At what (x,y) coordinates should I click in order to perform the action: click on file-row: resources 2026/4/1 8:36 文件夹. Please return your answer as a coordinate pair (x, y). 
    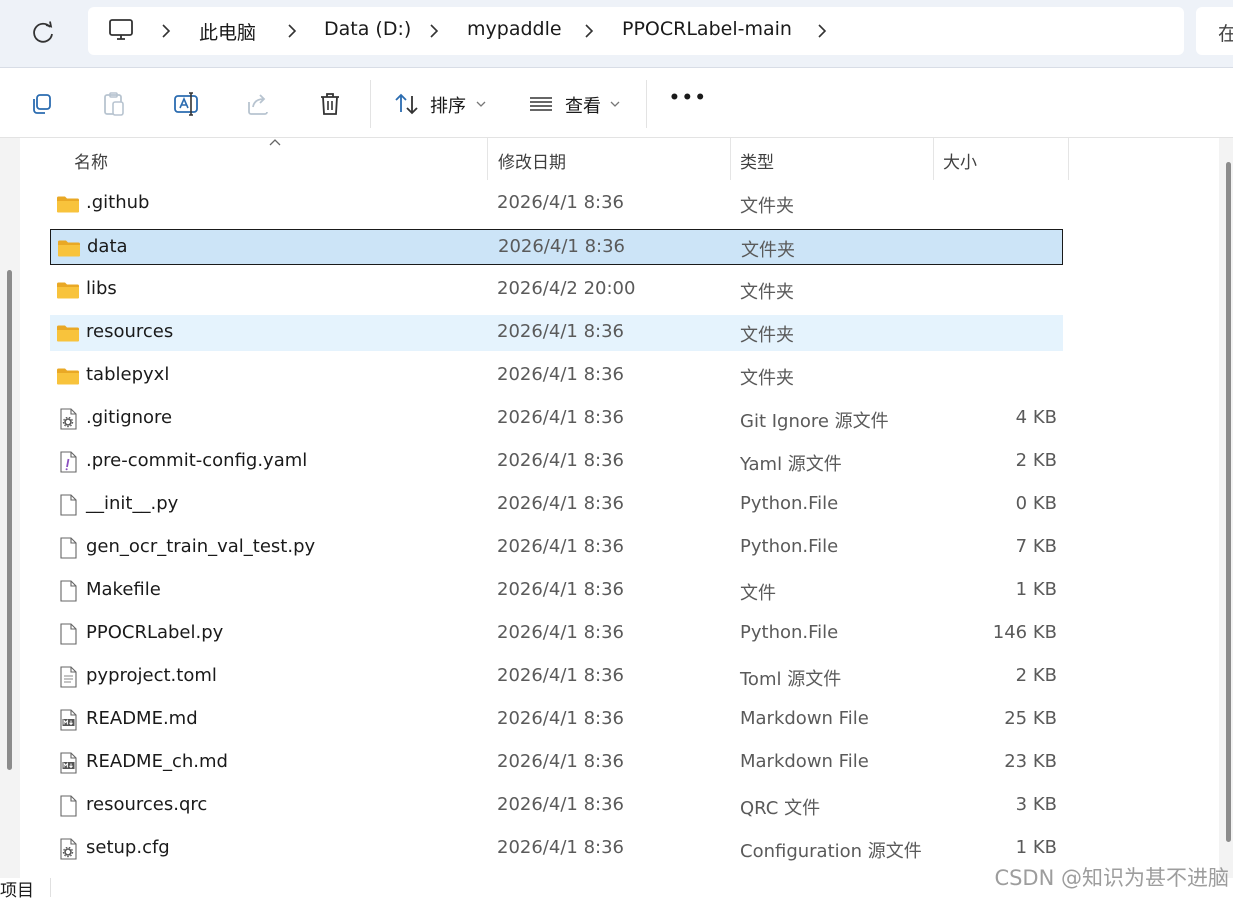
    Looking at the image, I should click on (556, 333).